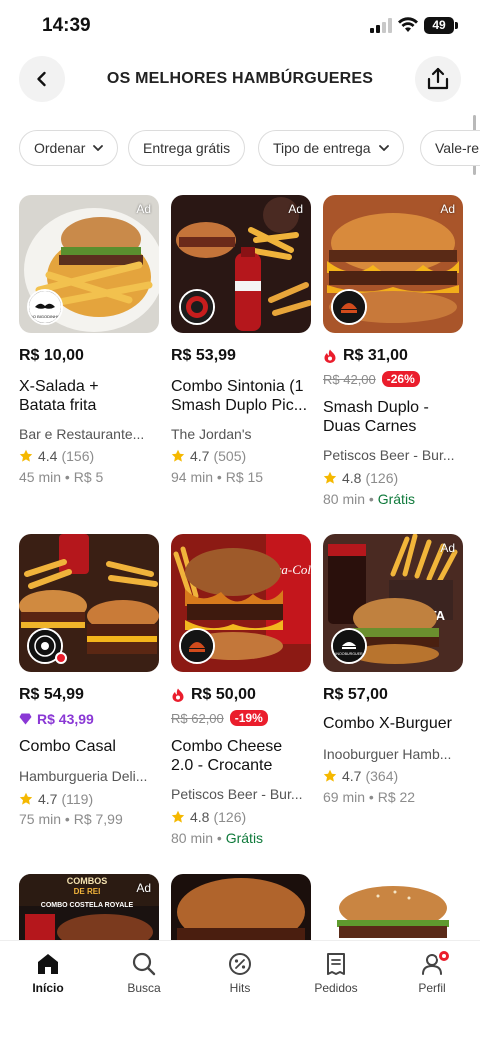 The width and height of the screenshot is (480, 1038). I want to click on notification-dot, so click(444, 956).